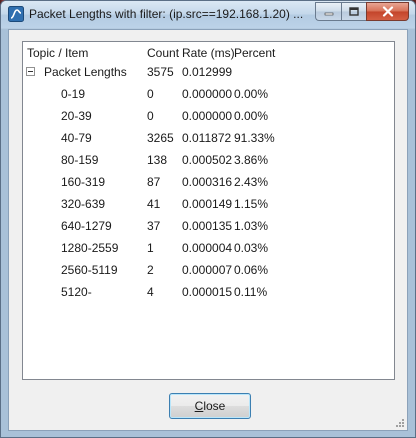  I want to click on row-rate: 0.000004, so click(207, 248).